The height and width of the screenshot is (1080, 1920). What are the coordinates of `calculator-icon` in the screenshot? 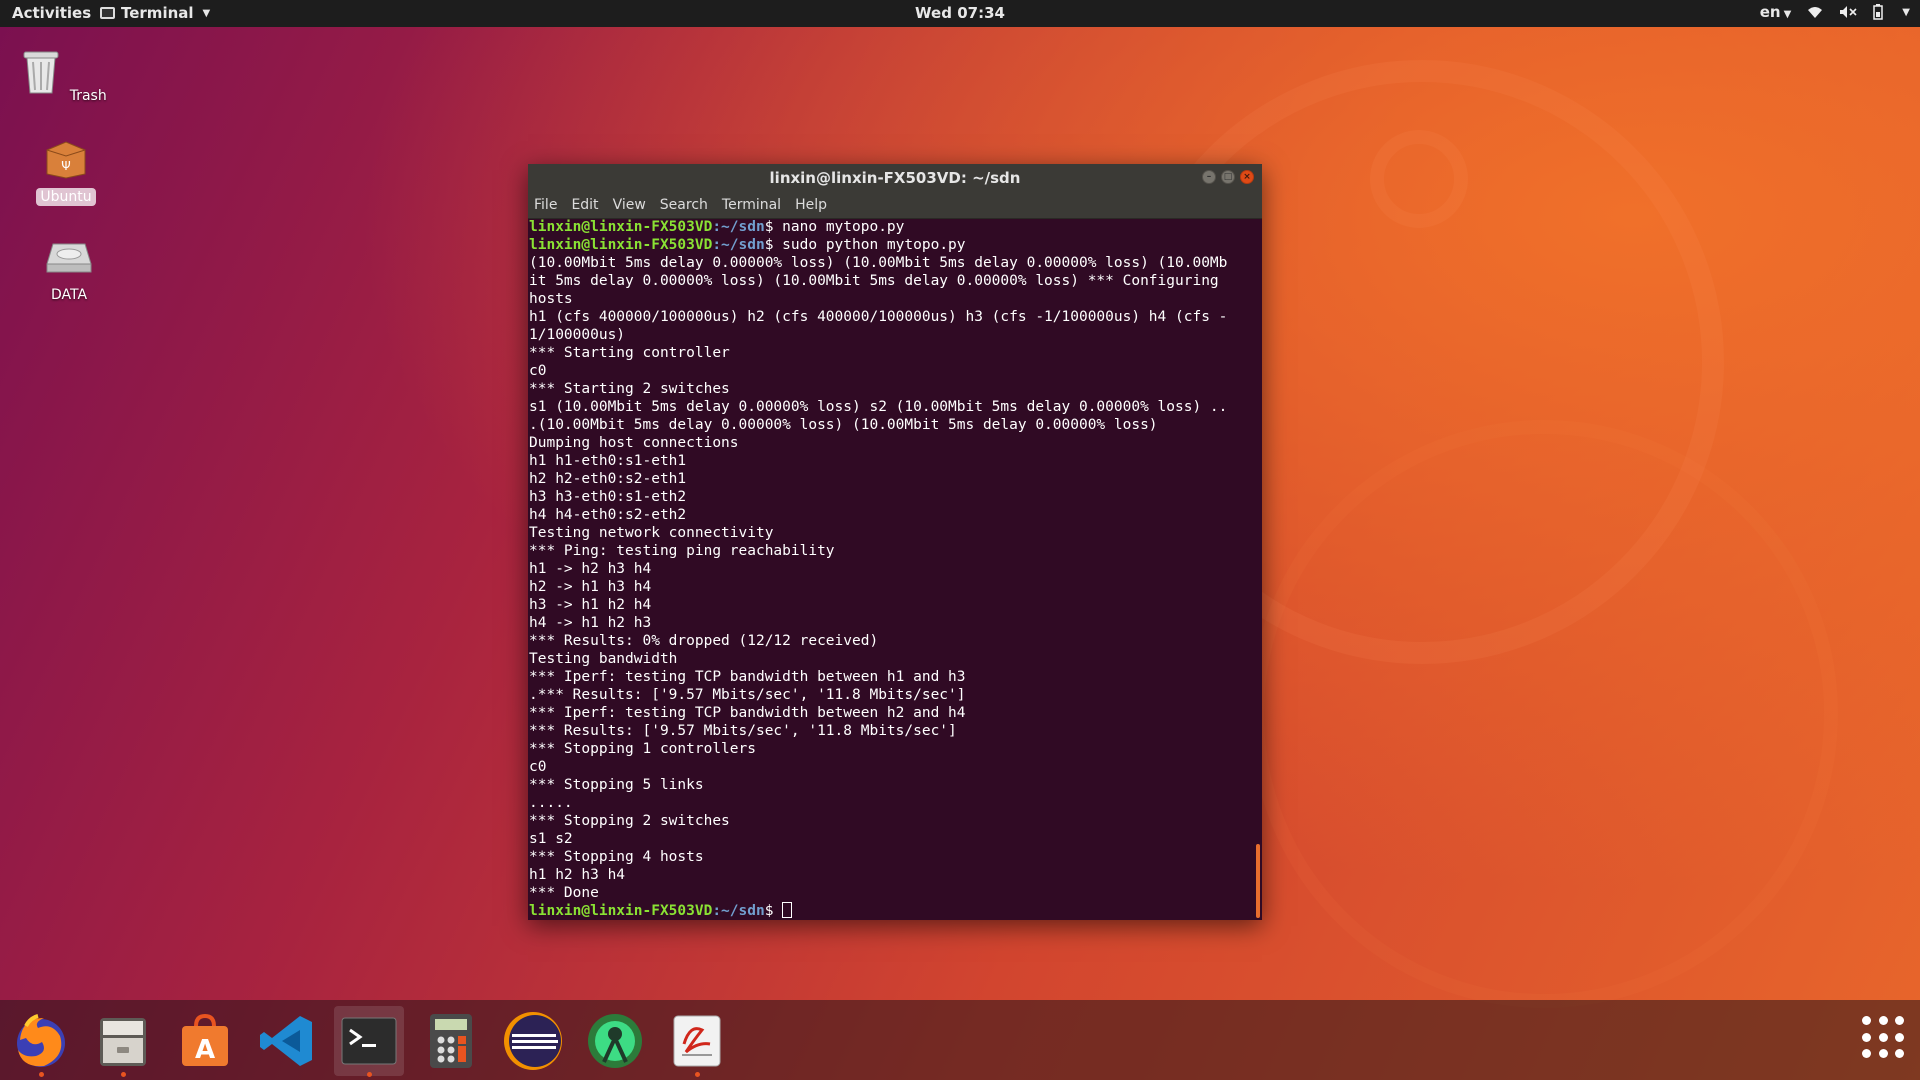 It's located at (451, 1041).